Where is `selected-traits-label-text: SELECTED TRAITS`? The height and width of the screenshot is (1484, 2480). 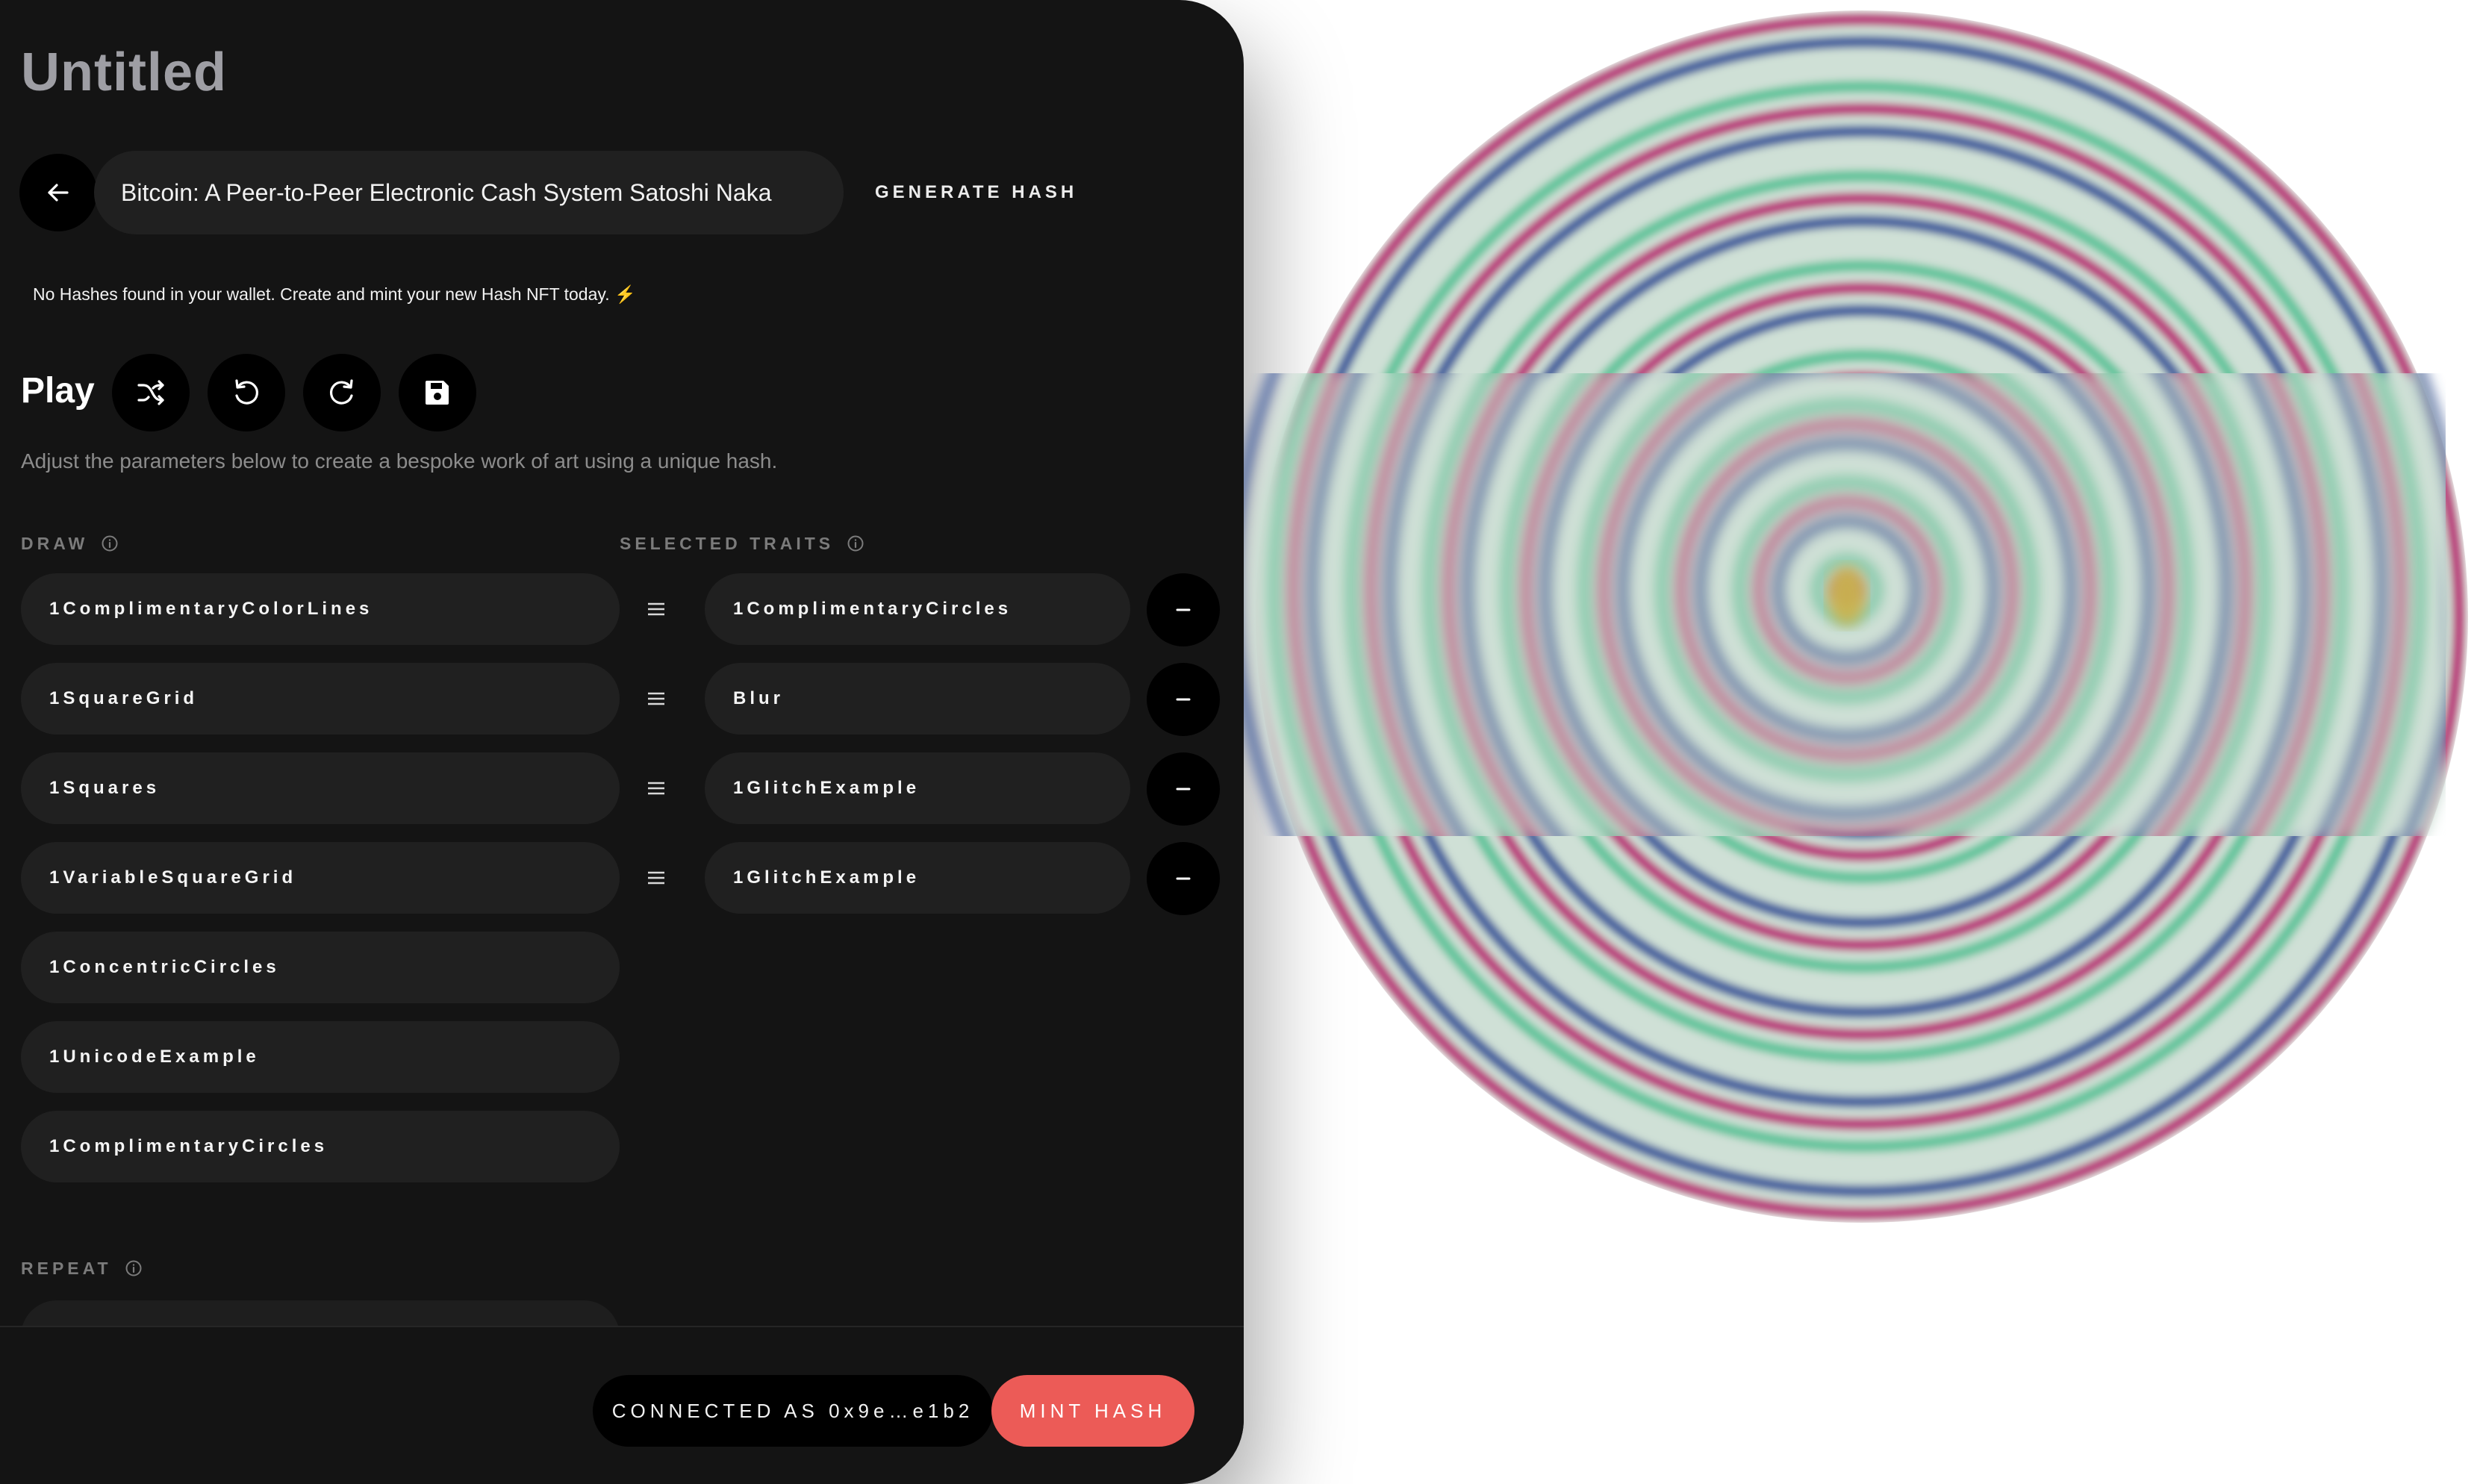
selected-traits-label-text: SELECTED TRAITS is located at coordinates (728, 543).